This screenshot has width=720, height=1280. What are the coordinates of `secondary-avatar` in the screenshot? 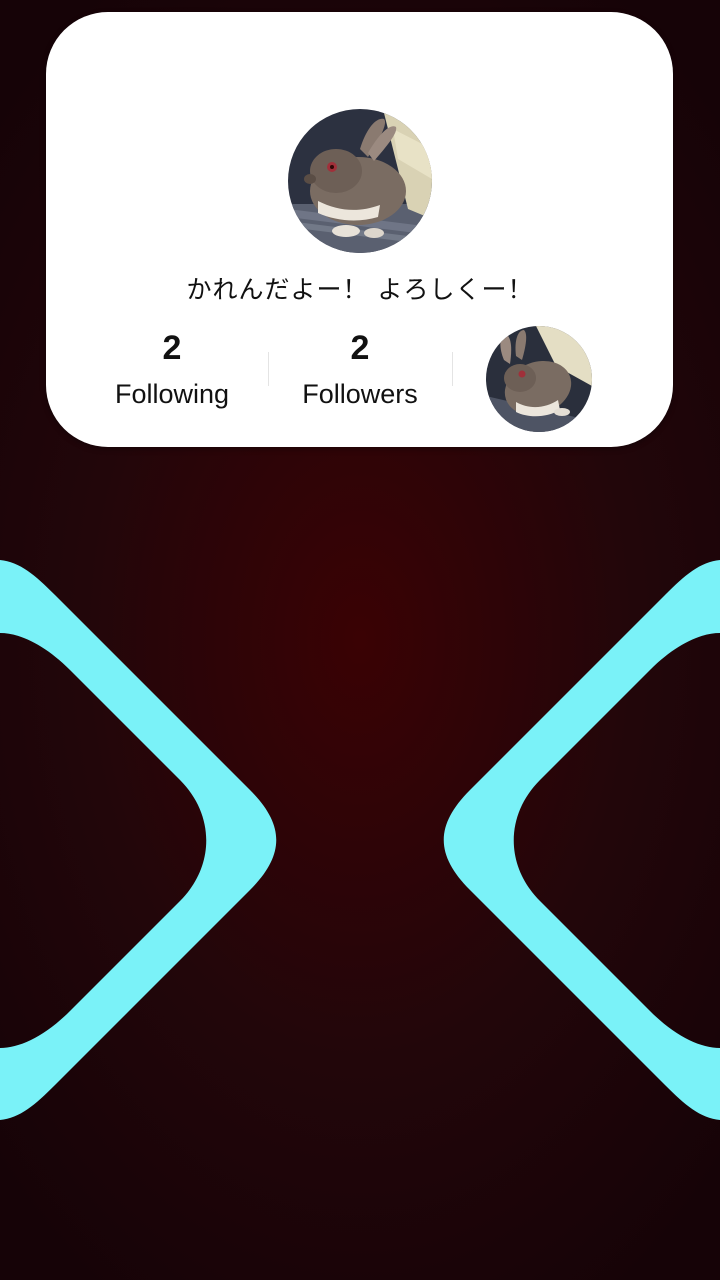 It's located at (539, 379).